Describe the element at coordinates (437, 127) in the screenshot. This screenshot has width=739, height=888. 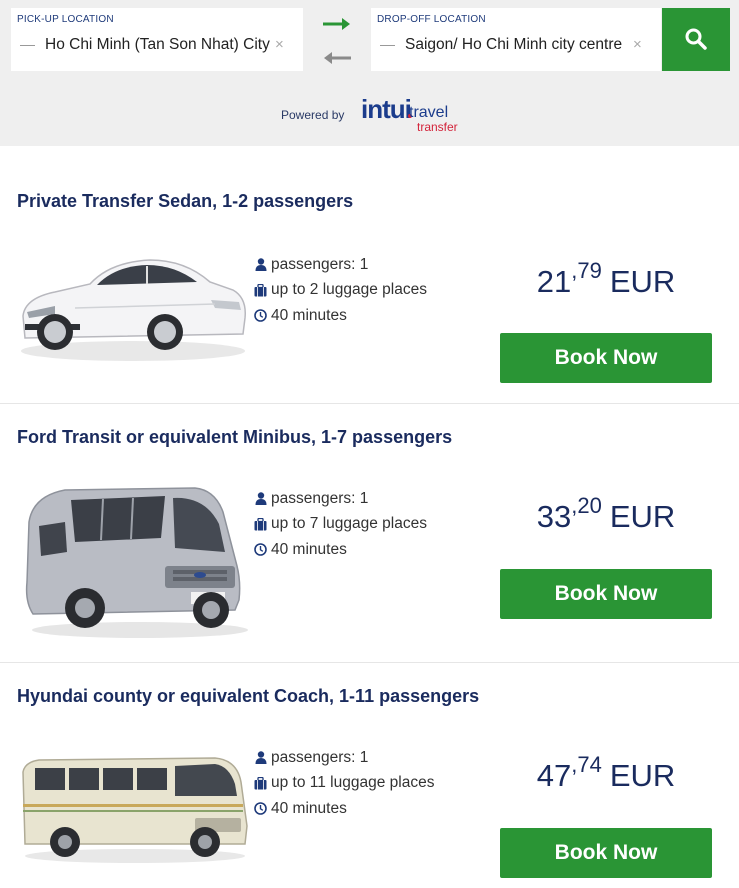
I see `logo-transfer-text: transfer` at that location.